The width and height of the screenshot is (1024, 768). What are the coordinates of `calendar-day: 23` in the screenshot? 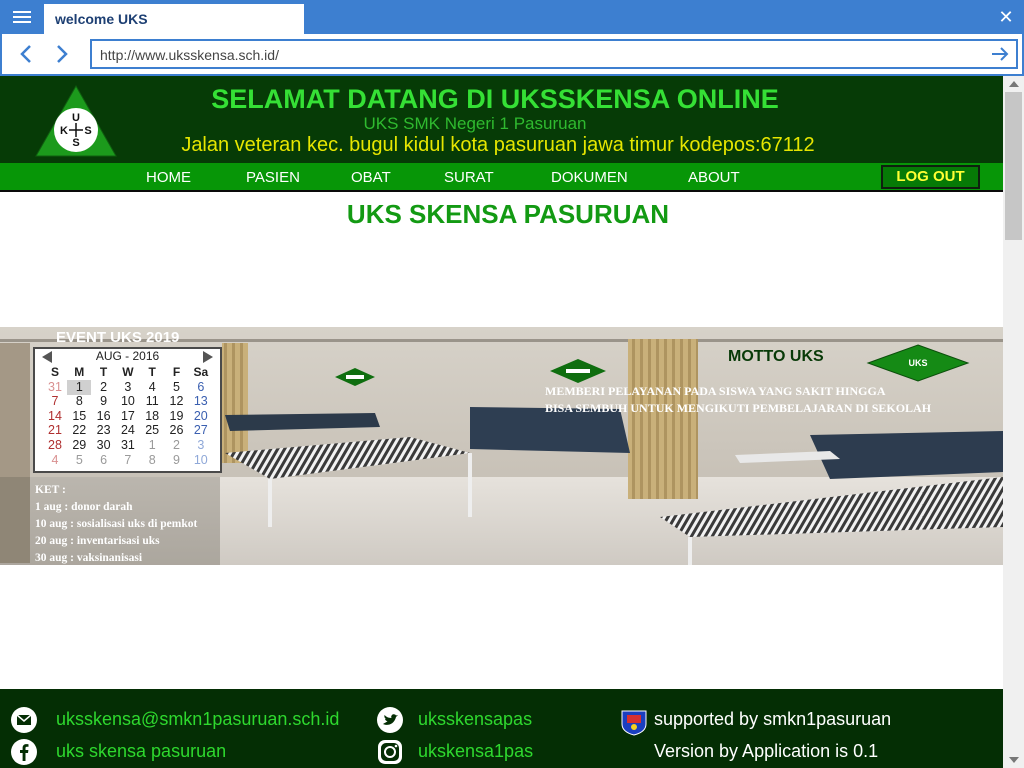 It's located at (104, 430).